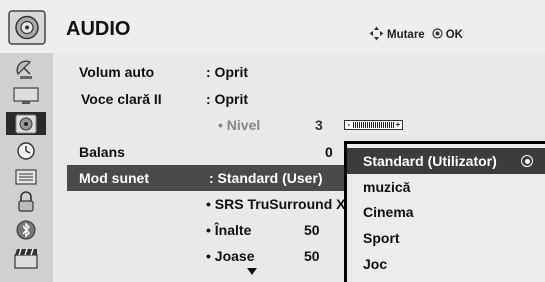 This screenshot has height=282, width=545. I want to click on option-label: Sport, so click(381, 238).